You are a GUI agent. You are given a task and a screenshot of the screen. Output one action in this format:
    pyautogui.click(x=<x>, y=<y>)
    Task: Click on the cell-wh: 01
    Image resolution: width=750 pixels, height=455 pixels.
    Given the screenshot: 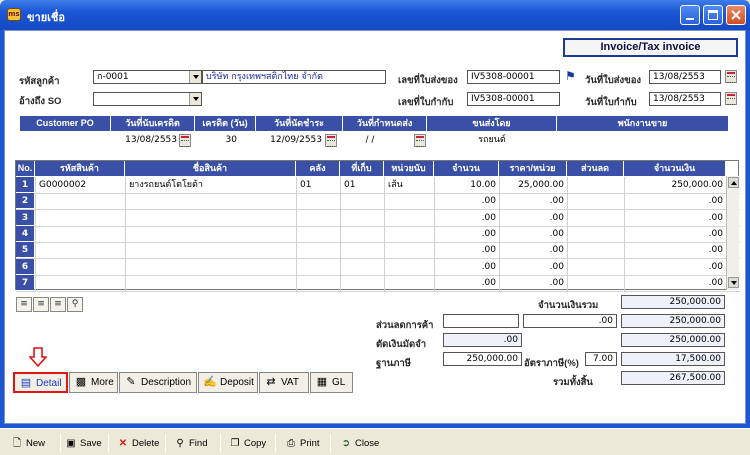 What is the action you would take?
    pyautogui.click(x=318, y=185)
    